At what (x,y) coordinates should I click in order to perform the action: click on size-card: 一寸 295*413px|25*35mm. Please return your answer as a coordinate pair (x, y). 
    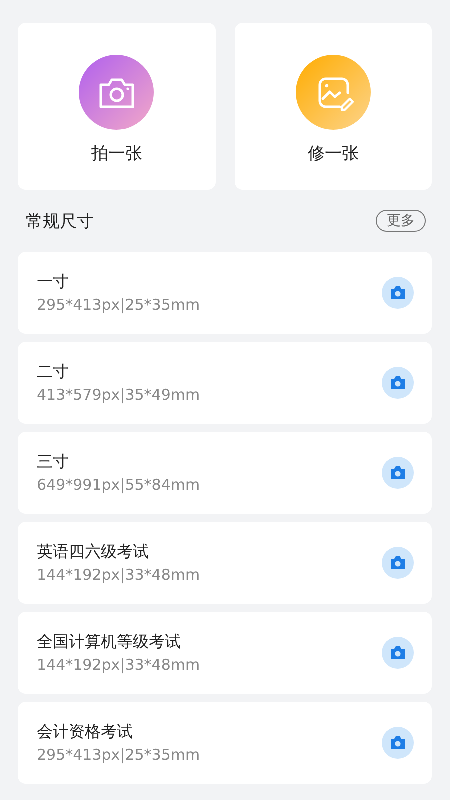
    Looking at the image, I should click on (225, 293).